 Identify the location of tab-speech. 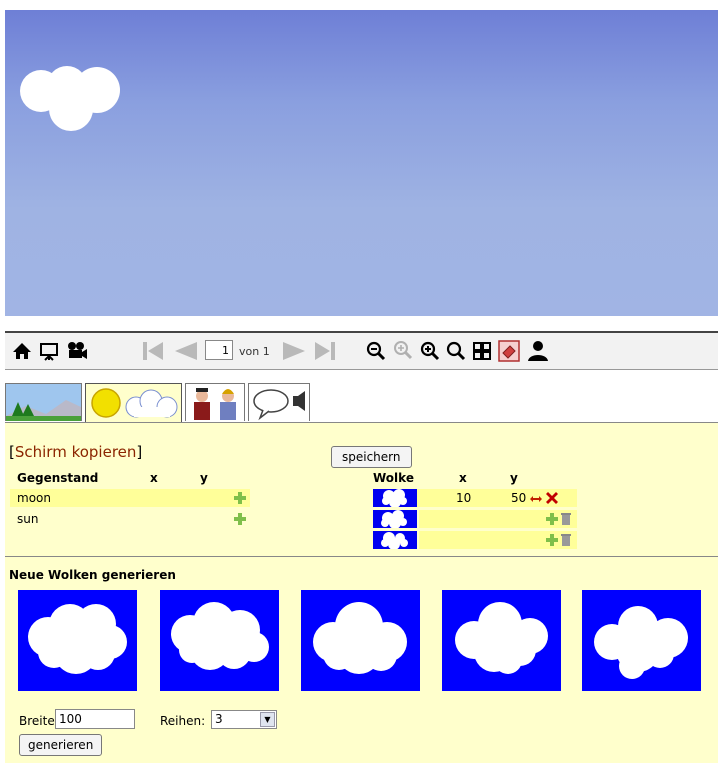
(279, 402).